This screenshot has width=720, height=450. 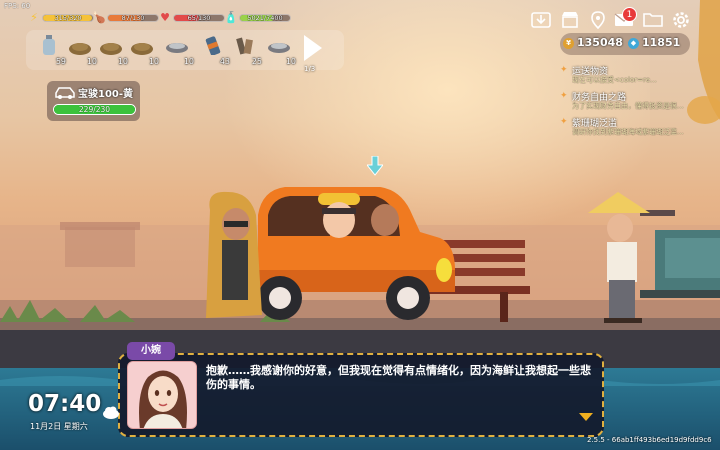 What do you see at coordinates (17, 6) in the screenshot?
I see `fps-counter: FPS: 60` at bounding box center [17, 6].